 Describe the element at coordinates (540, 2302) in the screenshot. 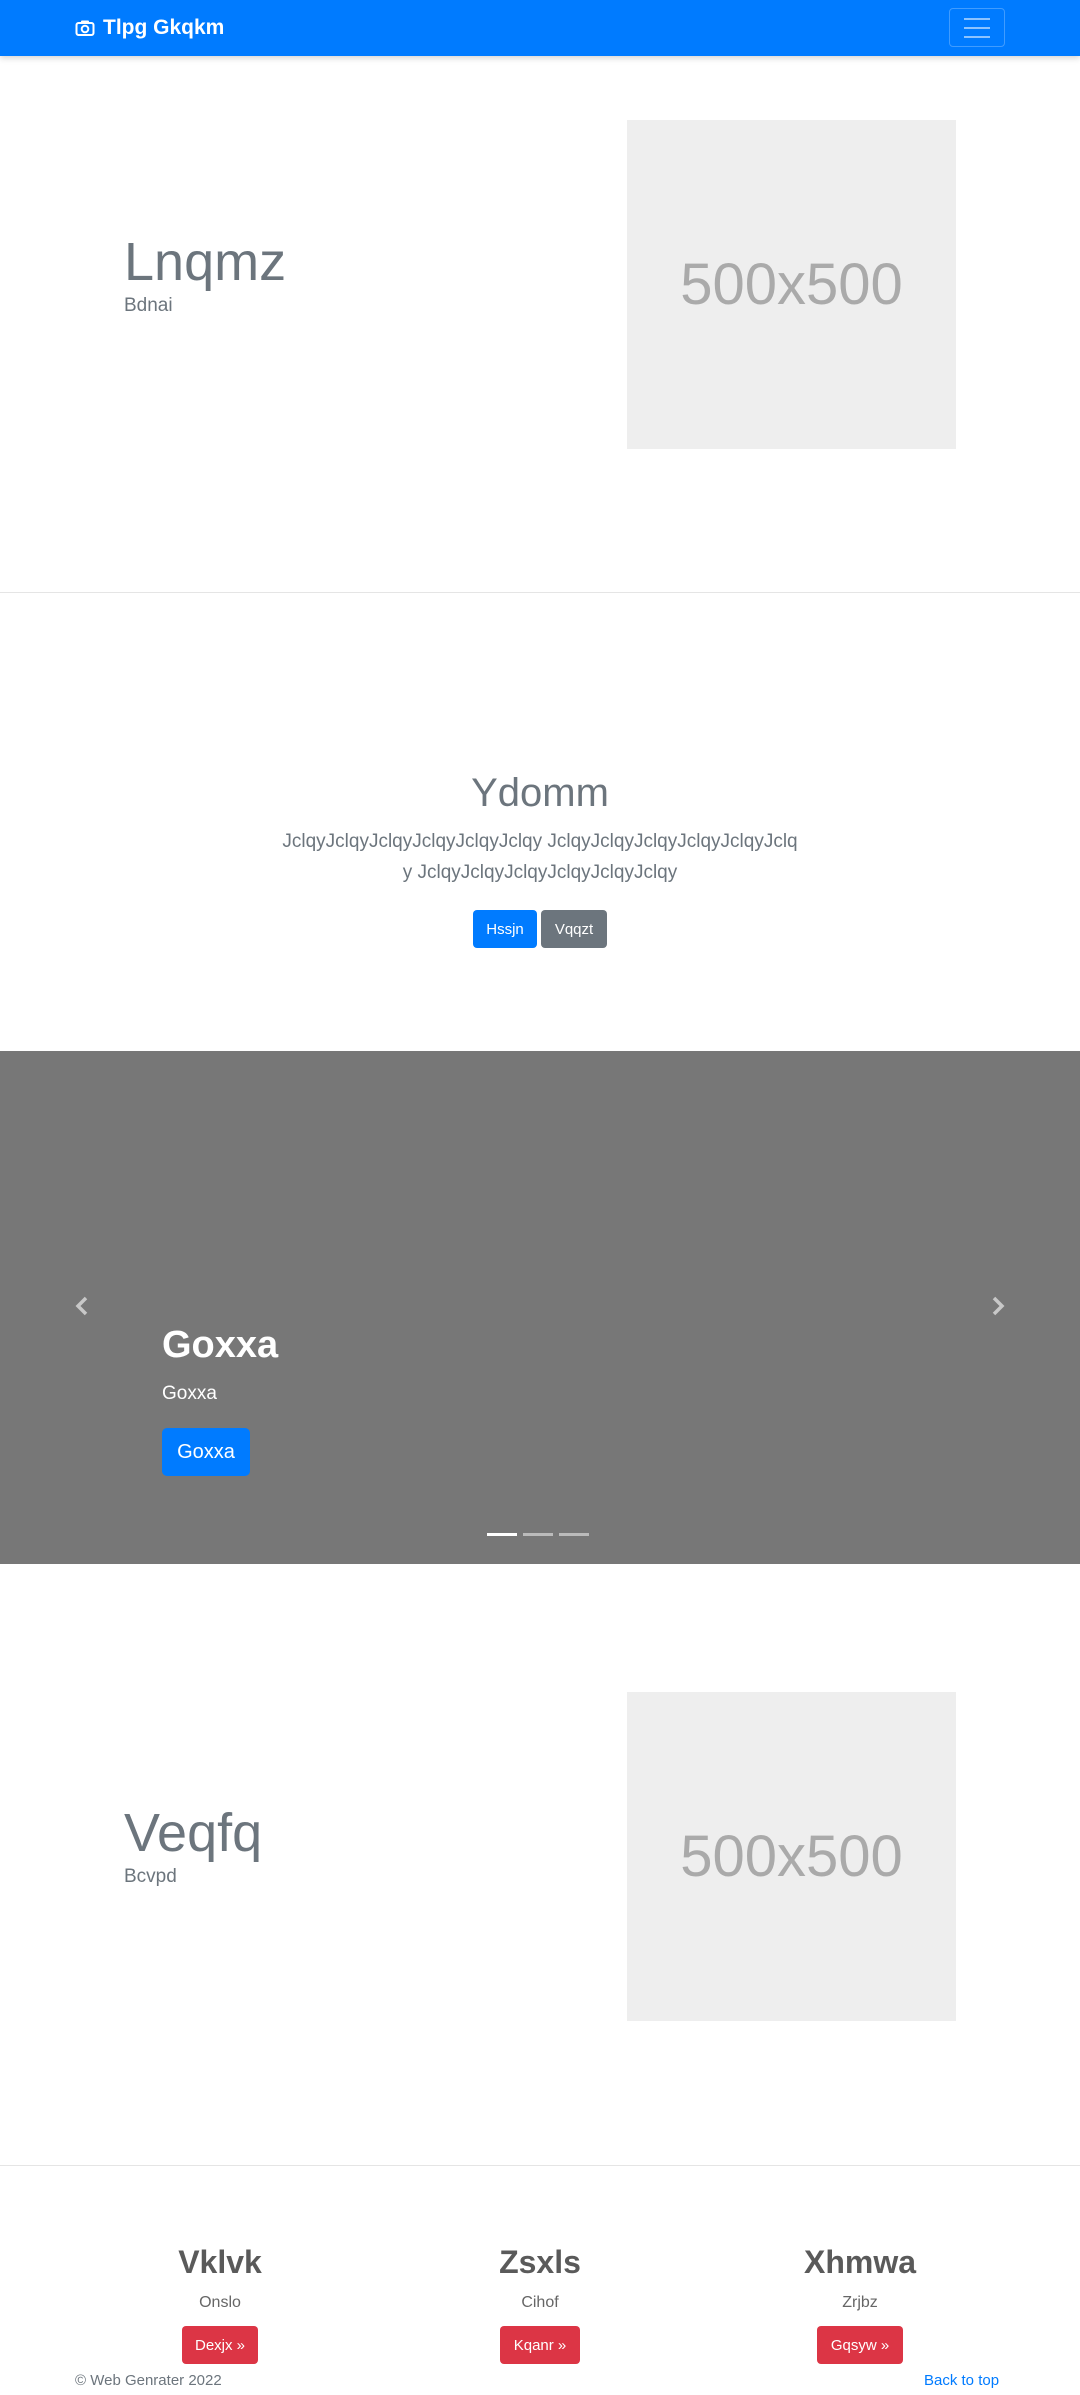

I see `column-text: Cihof` at that location.